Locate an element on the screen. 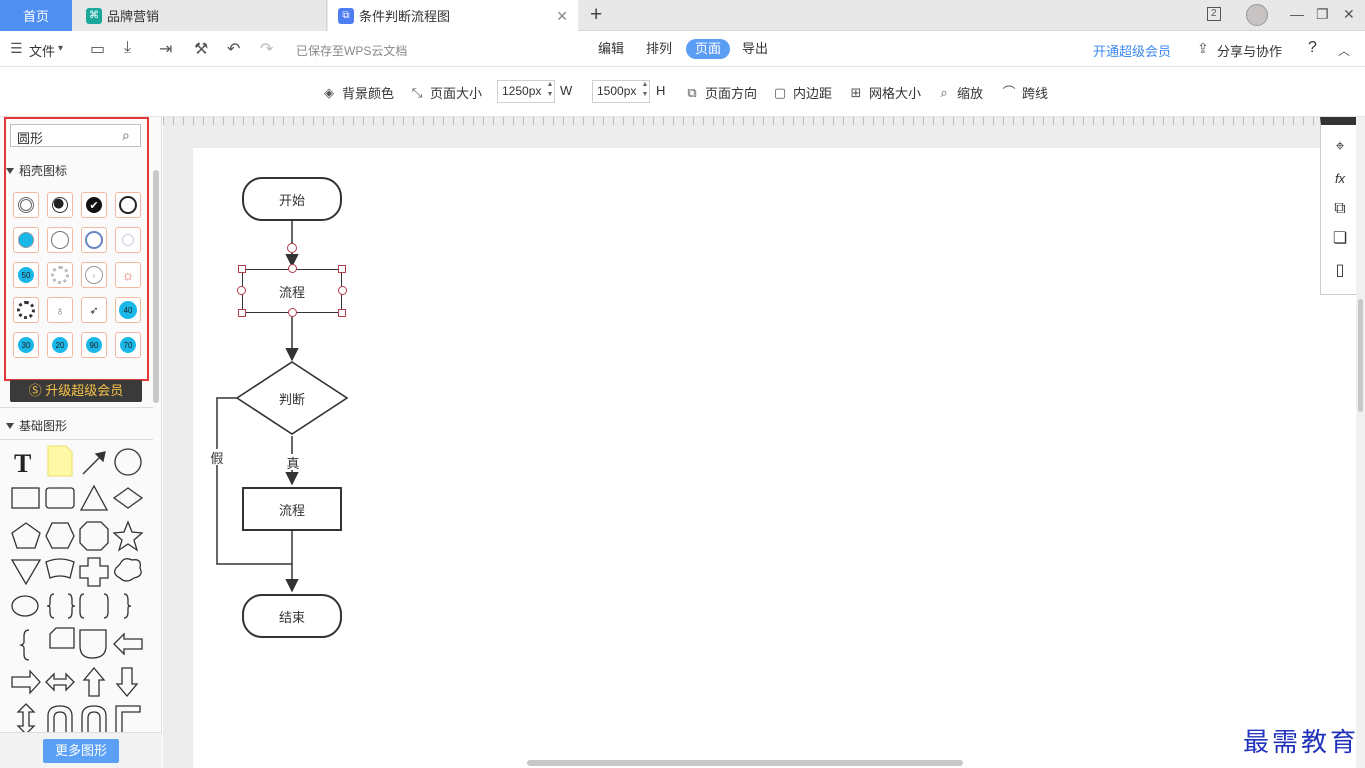  formula-icon: fx is located at coordinates (1340, 179).